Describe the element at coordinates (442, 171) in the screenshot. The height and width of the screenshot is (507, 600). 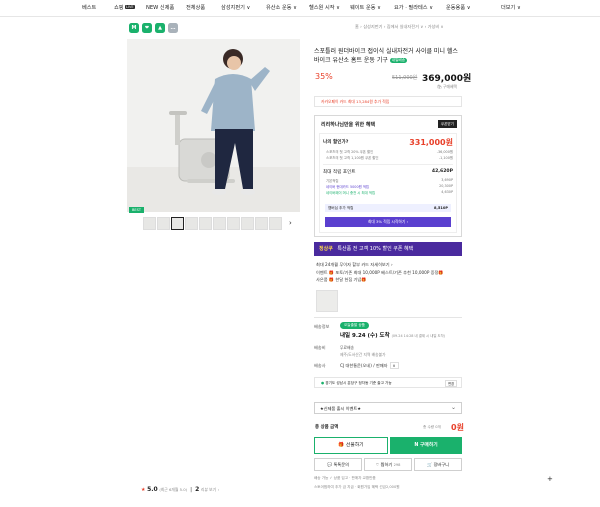
I see `points-value: 42,620P` at that location.